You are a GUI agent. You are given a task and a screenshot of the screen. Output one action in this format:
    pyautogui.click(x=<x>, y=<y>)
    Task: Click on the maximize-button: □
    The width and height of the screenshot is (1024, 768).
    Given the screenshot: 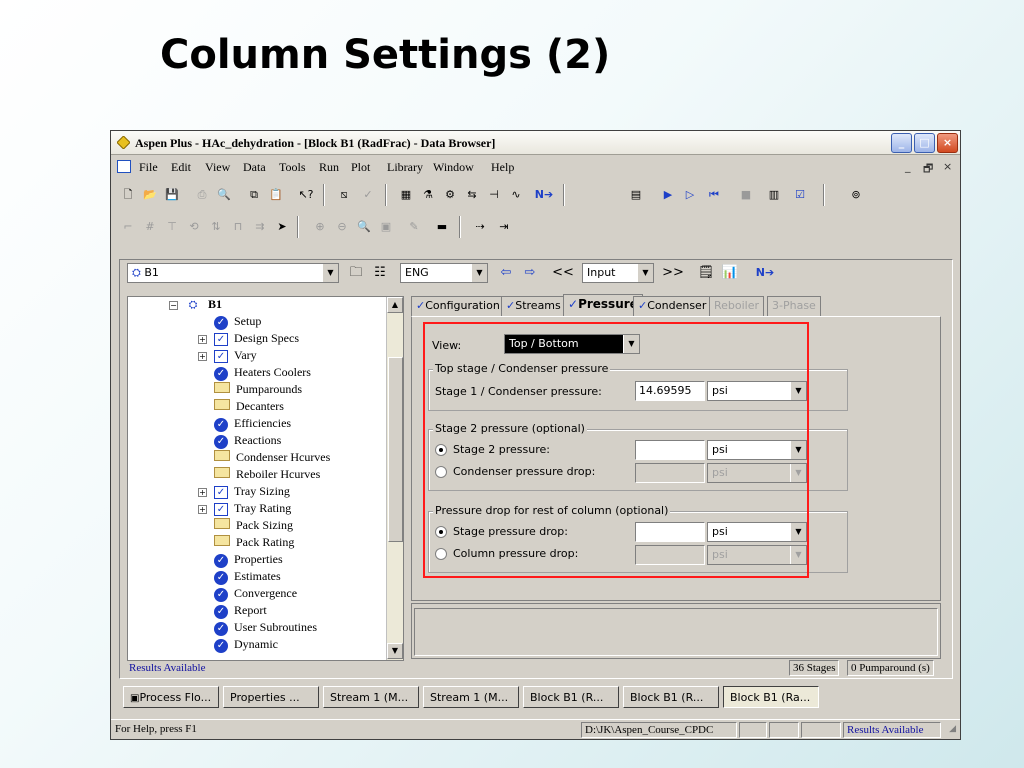 What is the action you would take?
    pyautogui.click(x=924, y=143)
    